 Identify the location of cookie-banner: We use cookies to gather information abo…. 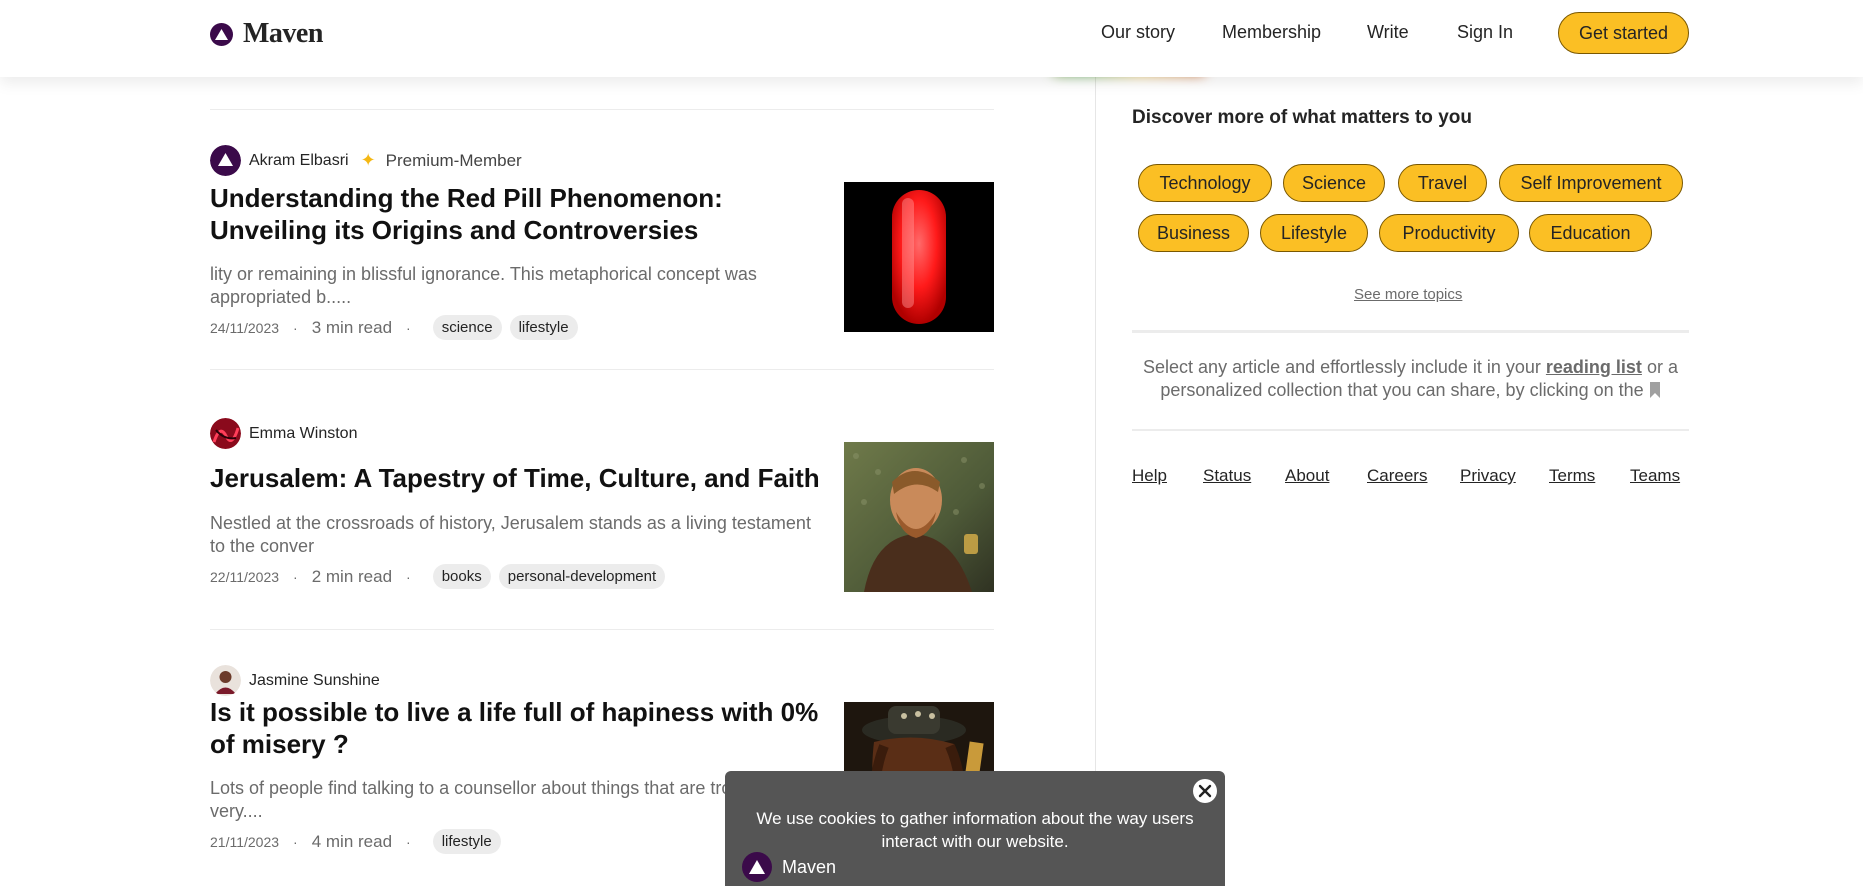
(975, 828).